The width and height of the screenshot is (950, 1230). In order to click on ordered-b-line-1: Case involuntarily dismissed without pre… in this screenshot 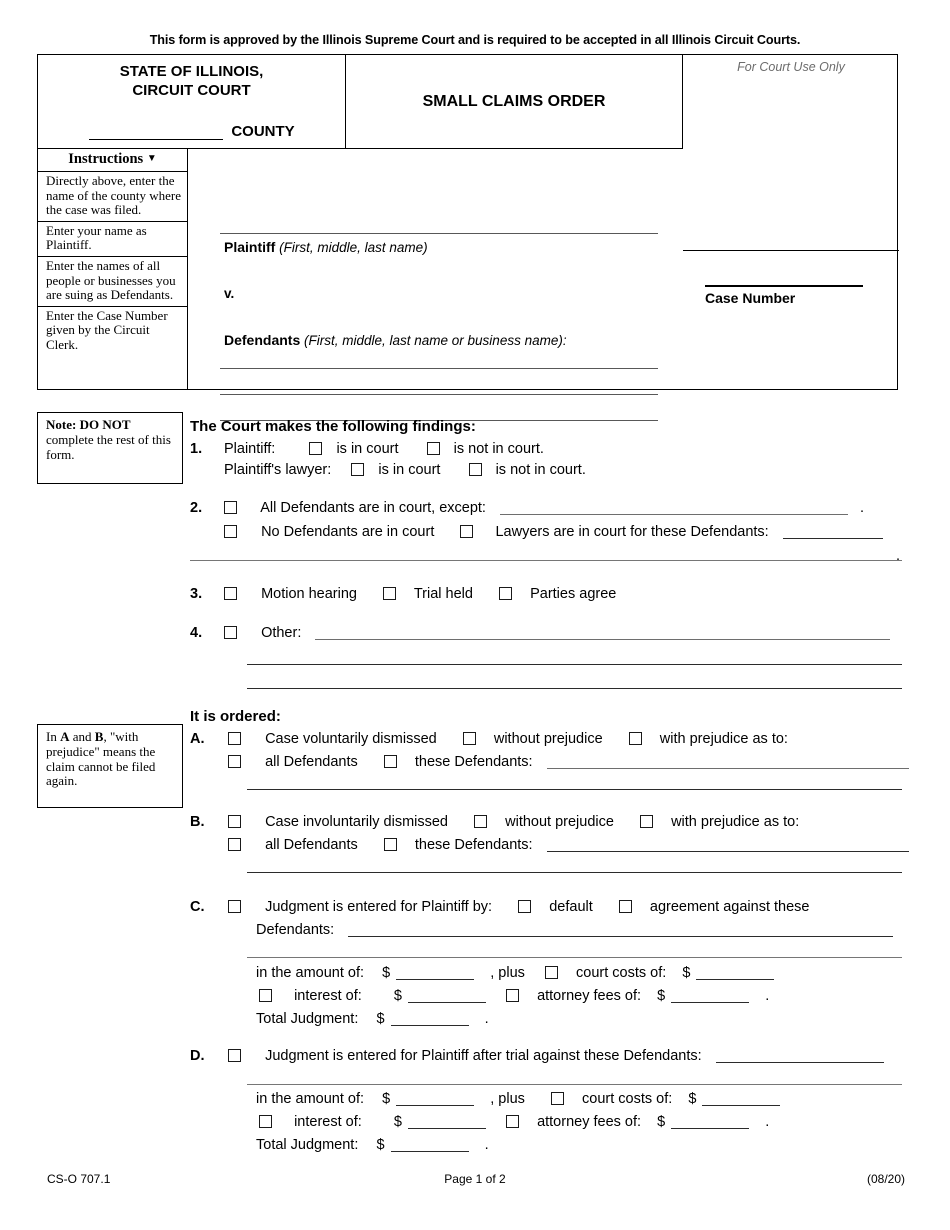, I will do `click(513, 822)`.